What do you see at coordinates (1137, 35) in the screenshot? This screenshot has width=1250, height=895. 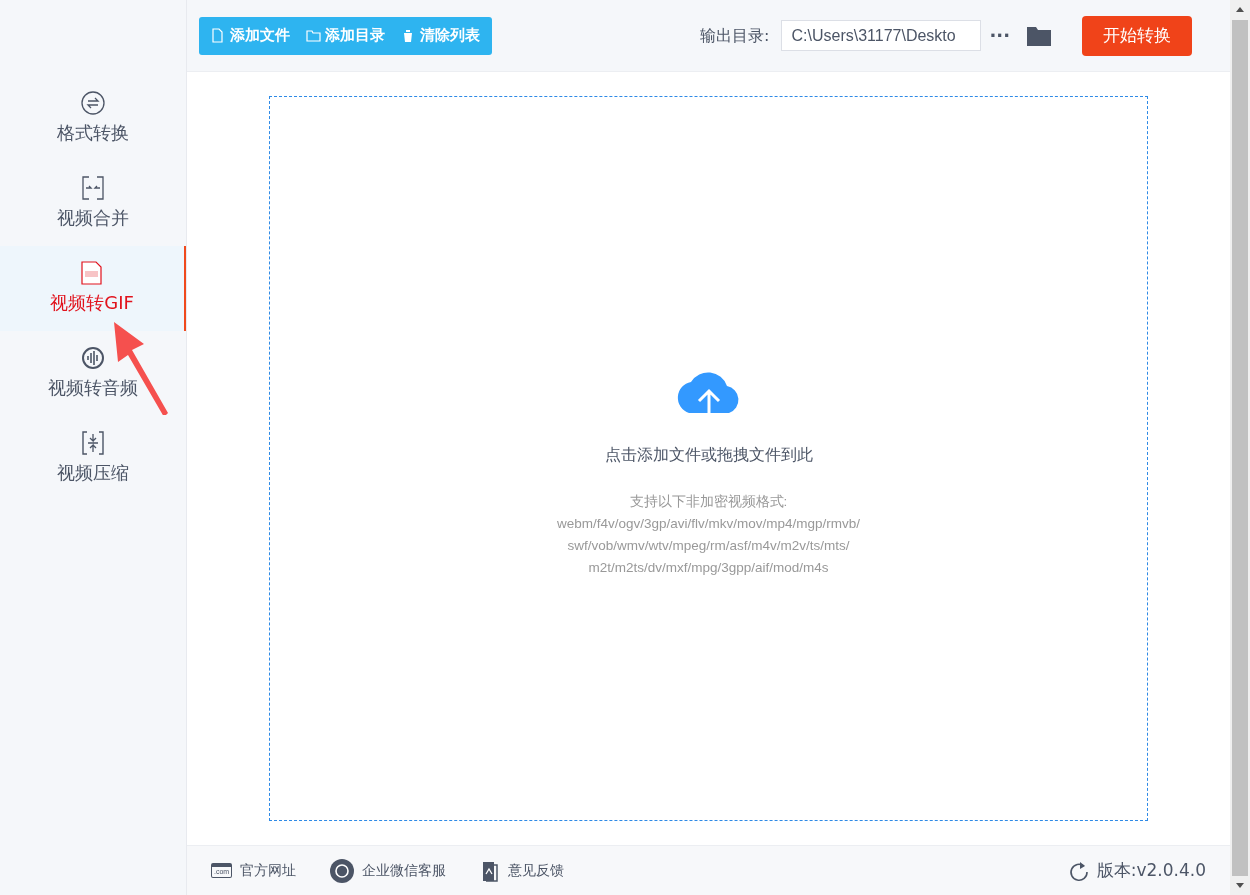 I see `start-button: 开始转换` at bounding box center [1137, 35].